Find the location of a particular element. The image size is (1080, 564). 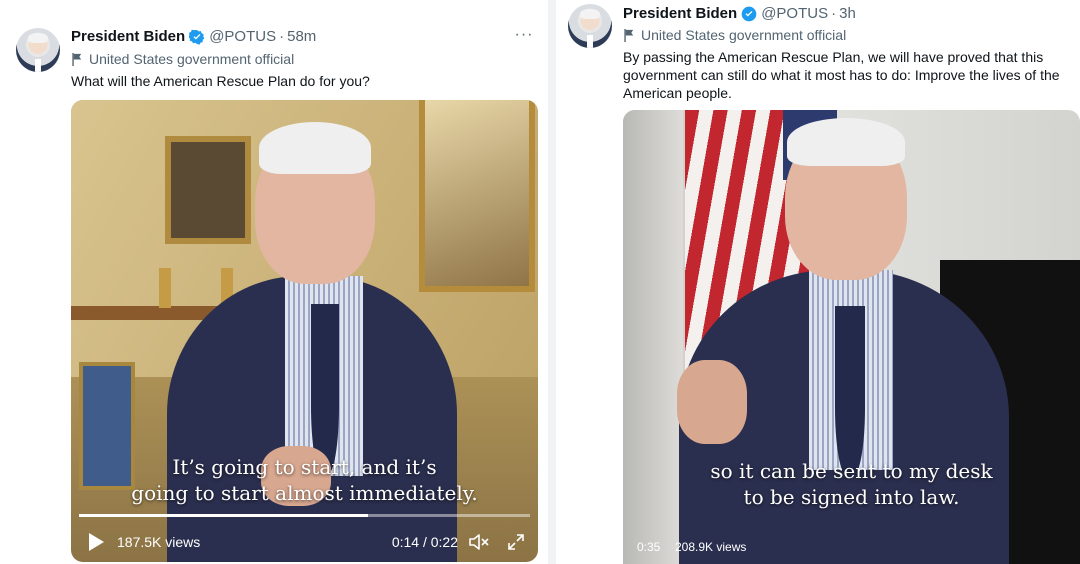

video-progress-fill is located at coordinates (223, 515).